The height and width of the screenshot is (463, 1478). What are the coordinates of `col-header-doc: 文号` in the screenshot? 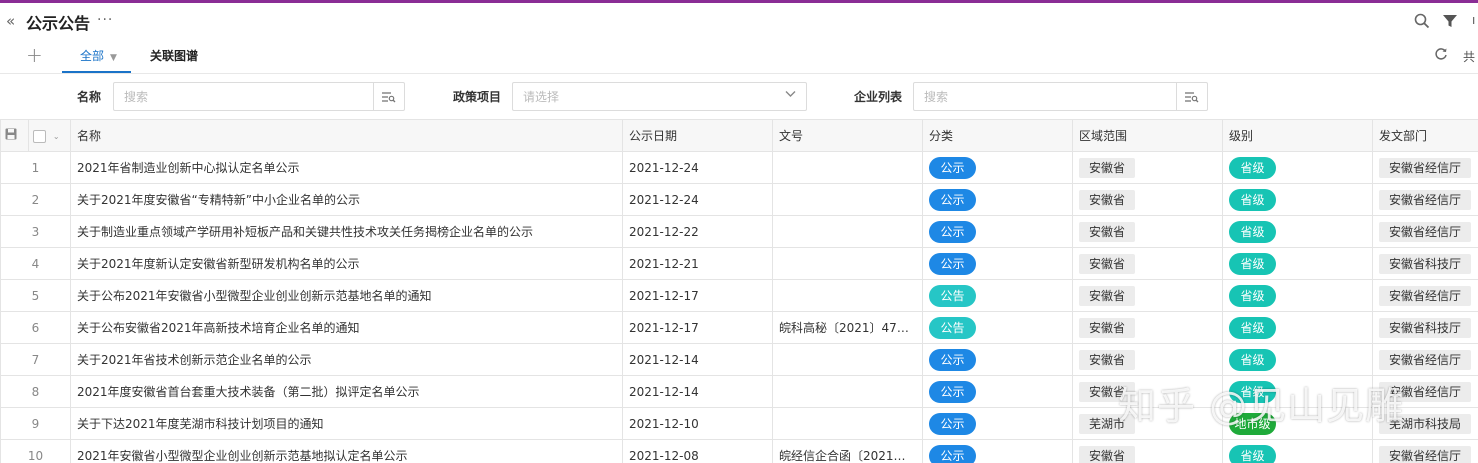 It's located at (847, 135).